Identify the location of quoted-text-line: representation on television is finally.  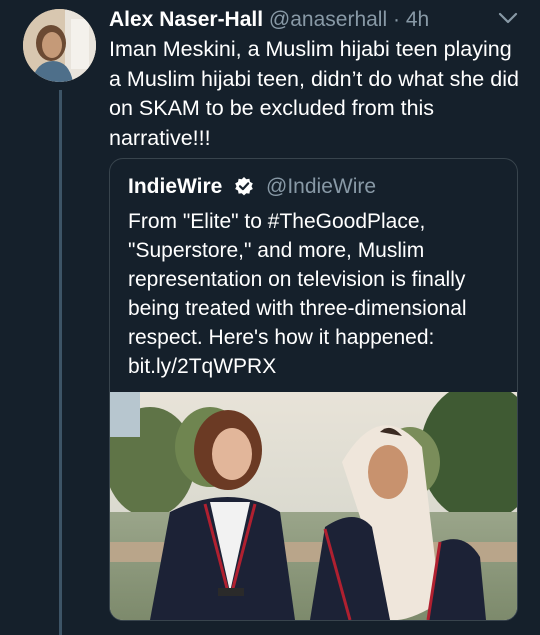
(297, 279).